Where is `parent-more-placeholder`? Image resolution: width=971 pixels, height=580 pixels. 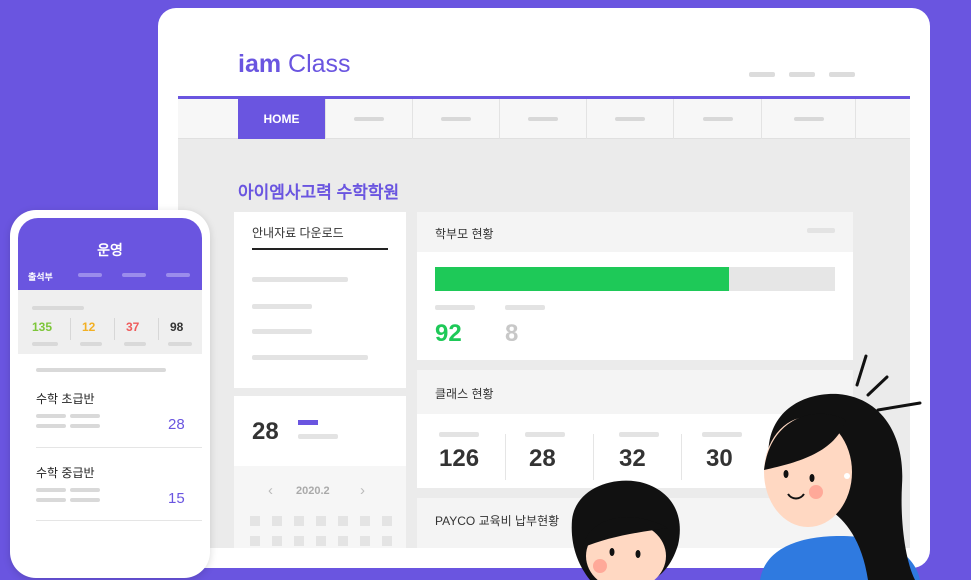 parent-more-placeholder is located at coordinates (821, 230).